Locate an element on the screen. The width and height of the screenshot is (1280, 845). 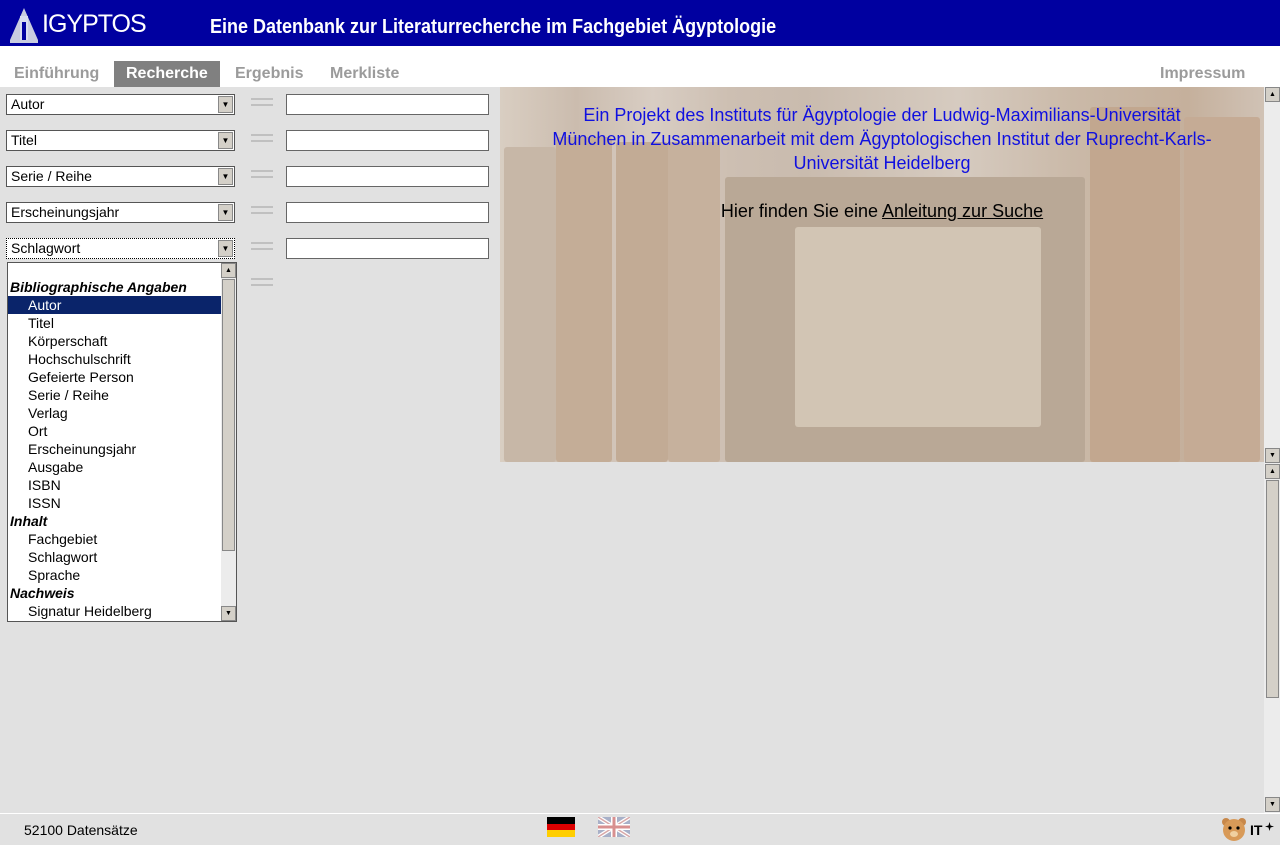
search-guide-link: Anleitung zur Suche is located at coordinates (962, 211).